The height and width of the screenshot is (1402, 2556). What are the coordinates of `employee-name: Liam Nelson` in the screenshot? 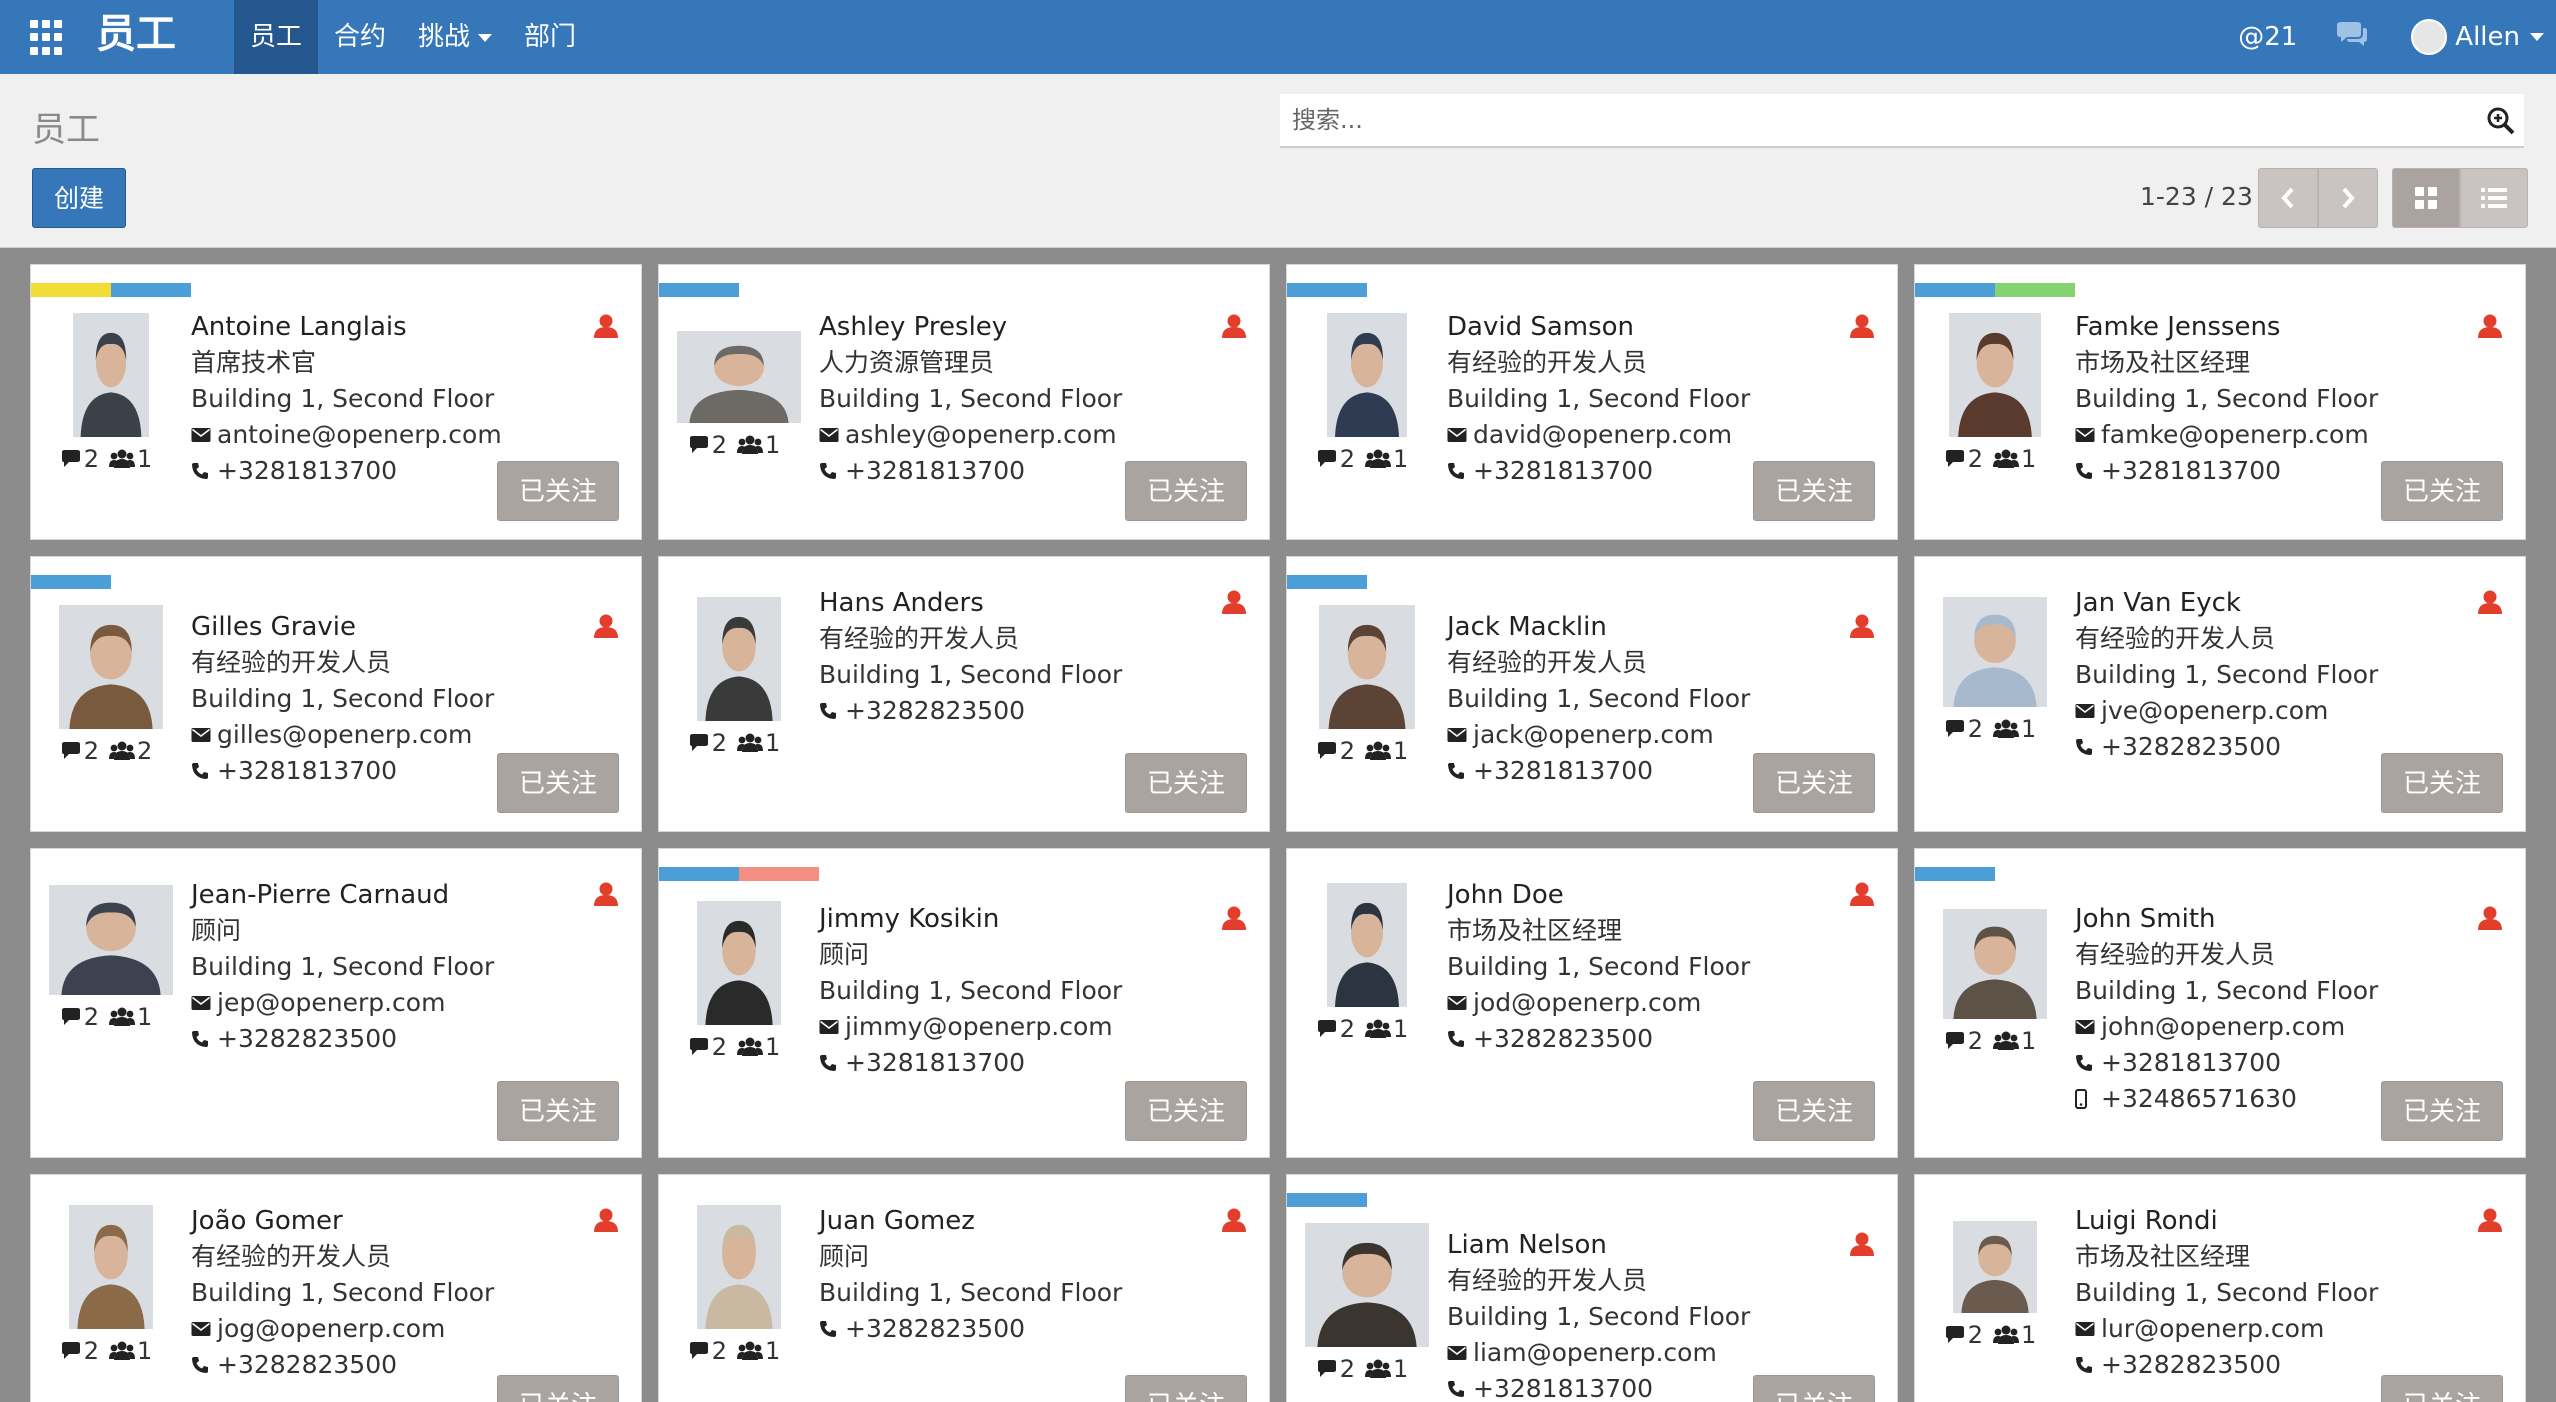 It's located at (1667, 1245).